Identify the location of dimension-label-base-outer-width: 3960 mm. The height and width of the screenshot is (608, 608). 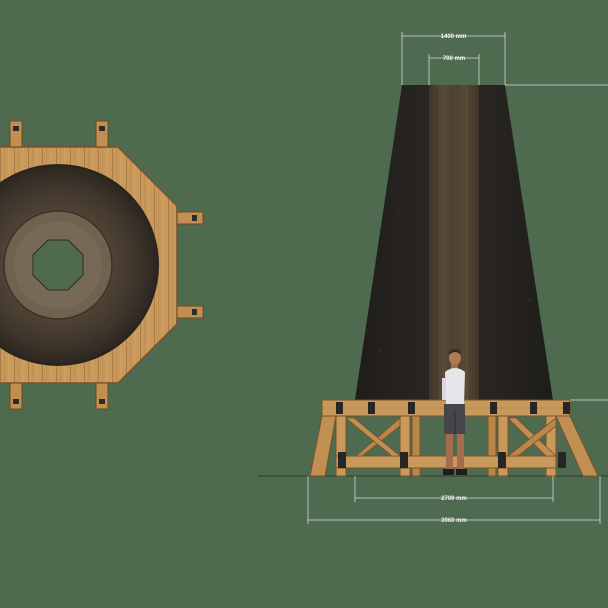
(454, 521).